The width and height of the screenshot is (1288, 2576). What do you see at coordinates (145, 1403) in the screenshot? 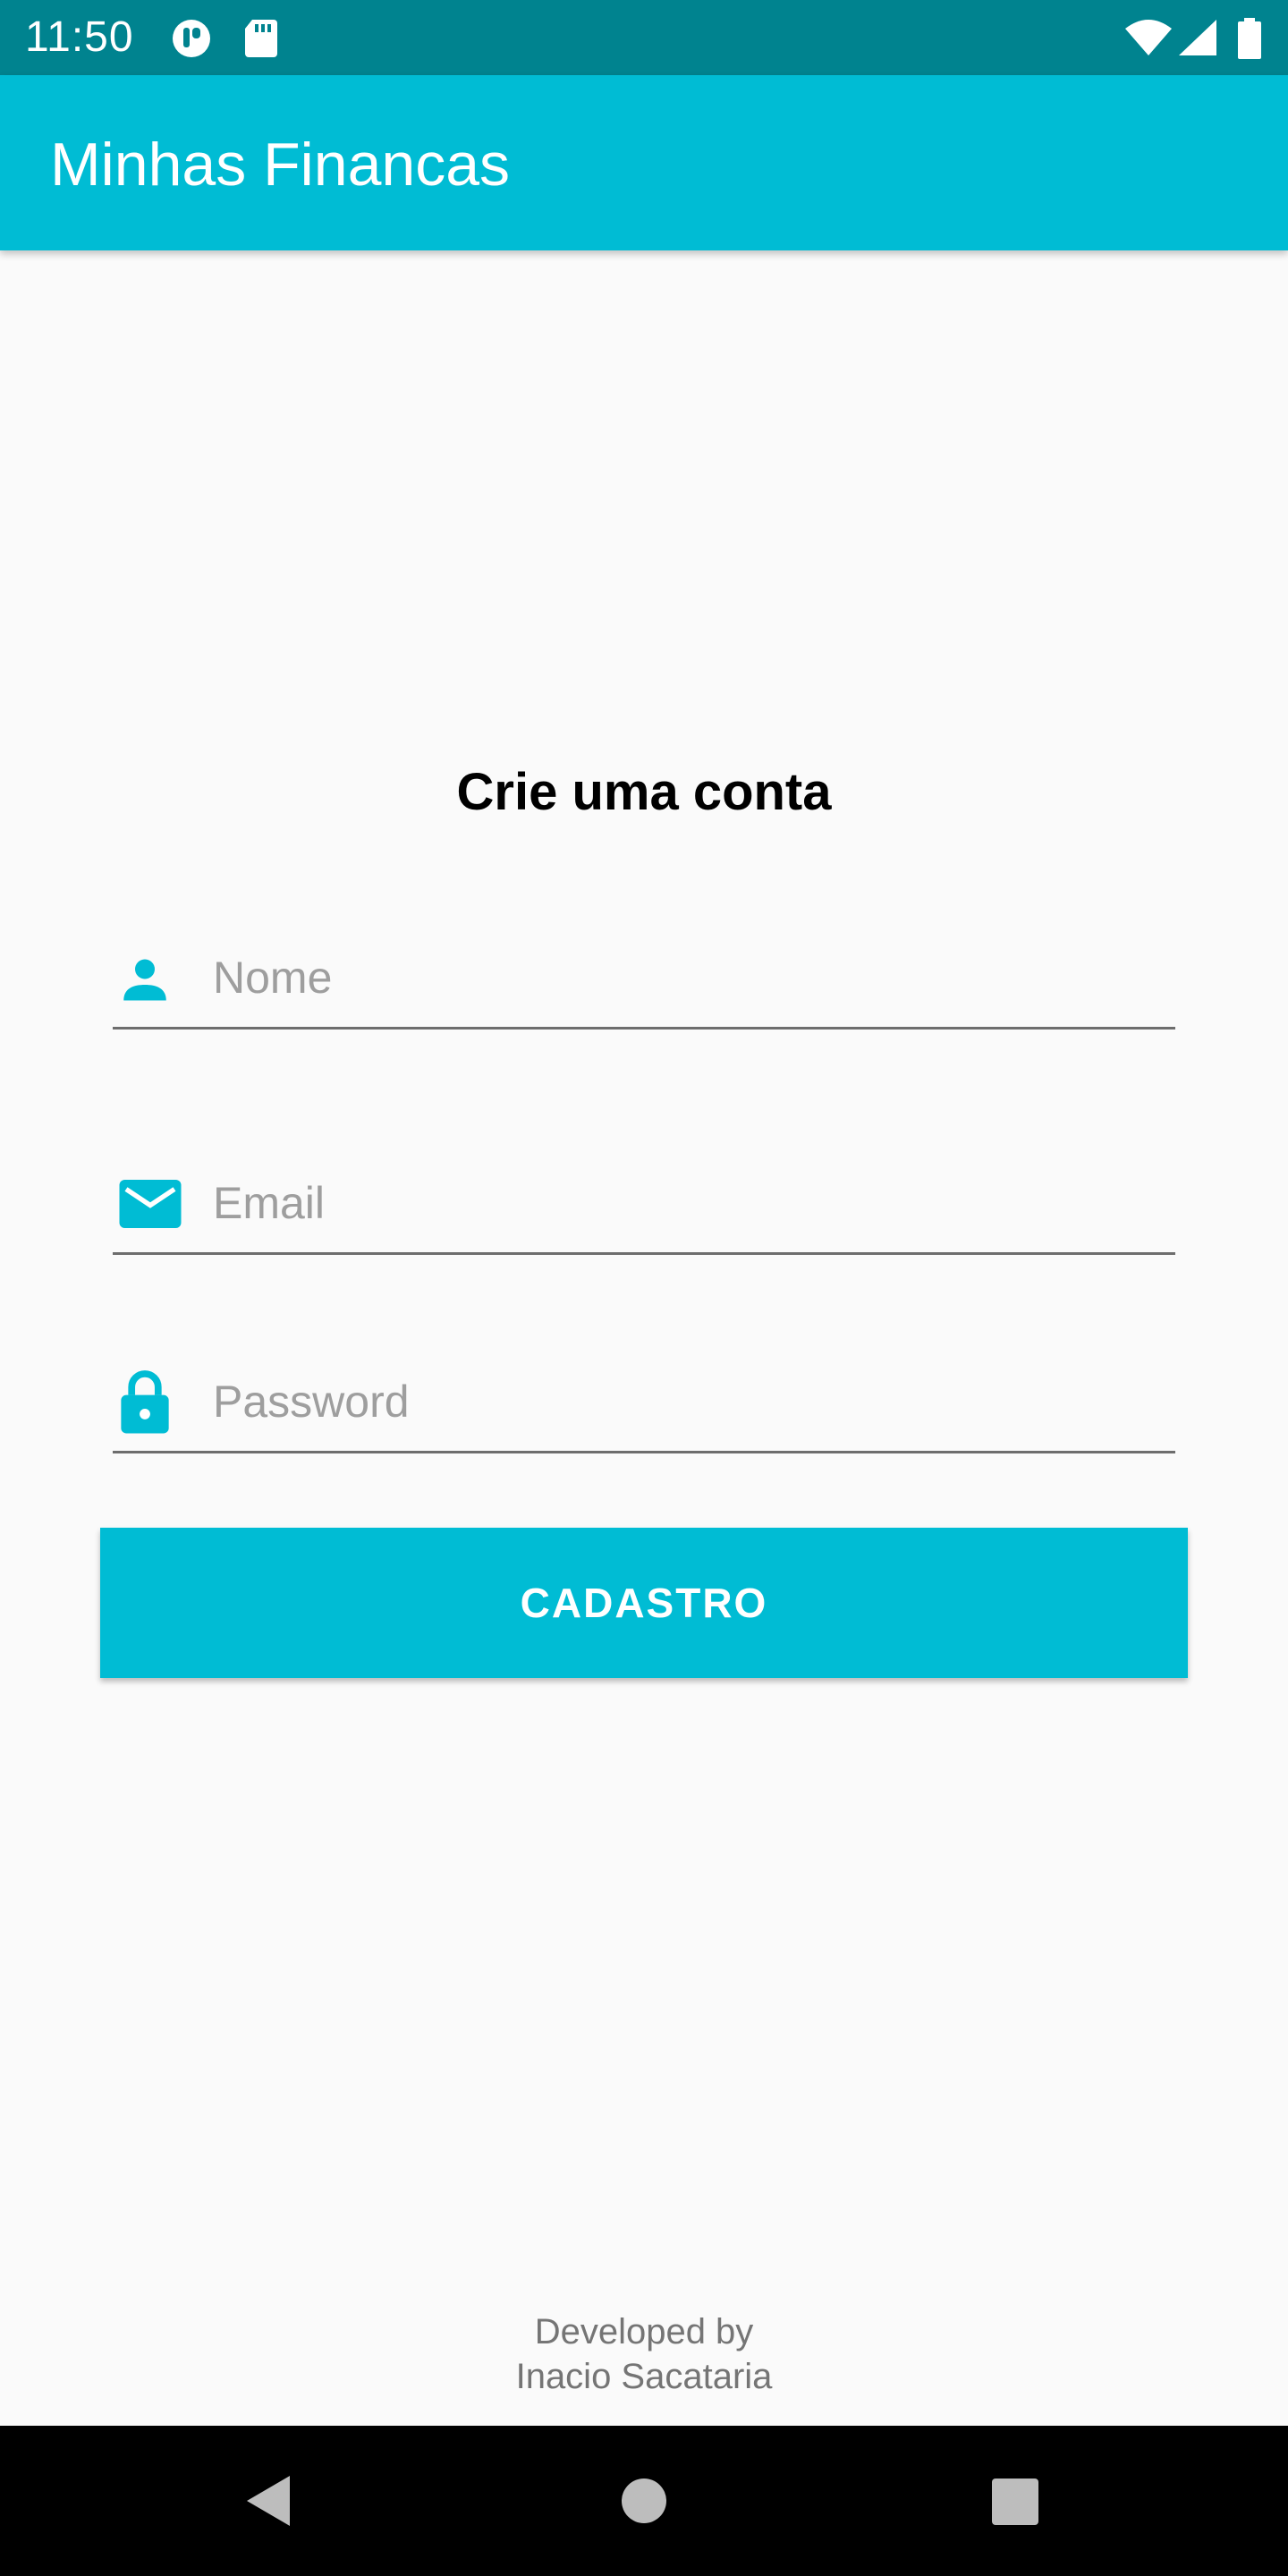
I see `lock-icon` at bounding box center [145, 1403].